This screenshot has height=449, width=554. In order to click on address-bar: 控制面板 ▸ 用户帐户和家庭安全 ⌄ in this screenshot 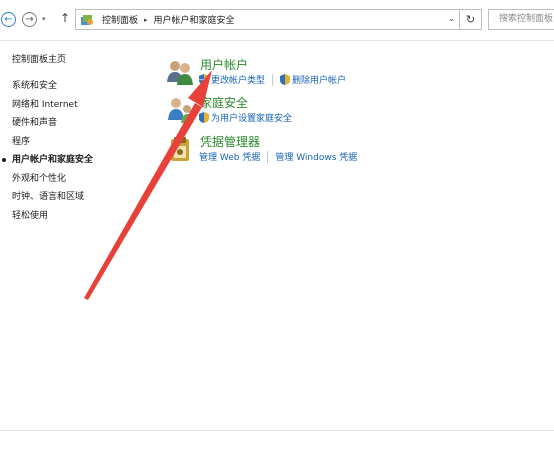, I will do `click(267, 19)`.